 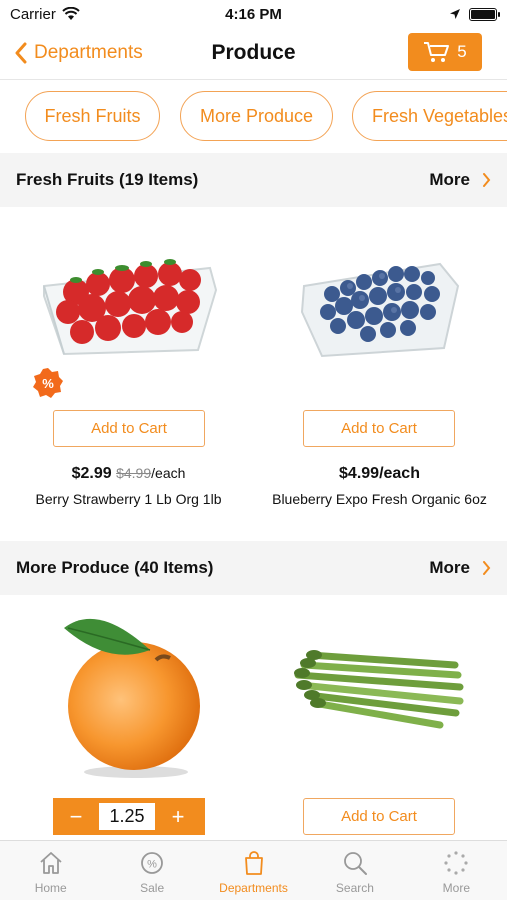 I want to click on section-header-fresh-fruits: Fresh Fruits (19 Items) More, so click(x=253, y=180).